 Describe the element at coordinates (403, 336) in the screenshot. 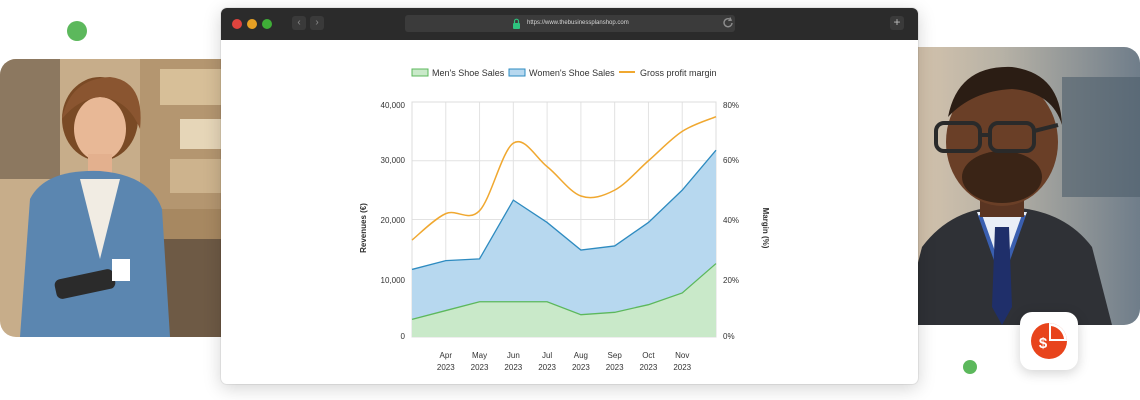

I see `y-tick-label: 0` at that location.